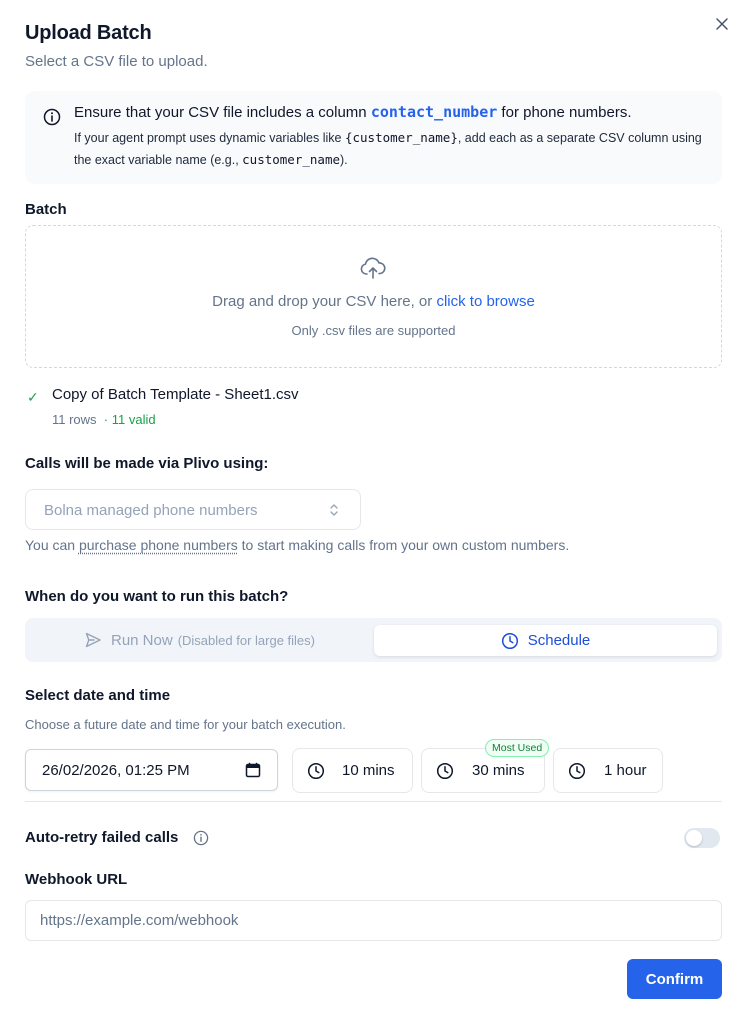  I want to click on row-count: 11 rows, so click(74, 419).